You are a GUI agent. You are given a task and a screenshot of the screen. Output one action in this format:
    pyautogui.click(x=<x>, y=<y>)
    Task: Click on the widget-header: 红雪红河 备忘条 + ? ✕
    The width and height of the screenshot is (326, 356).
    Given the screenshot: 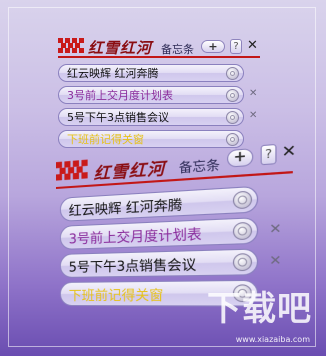 What is the action you would take?
    pyautogui.click(x=163, y=48)
    